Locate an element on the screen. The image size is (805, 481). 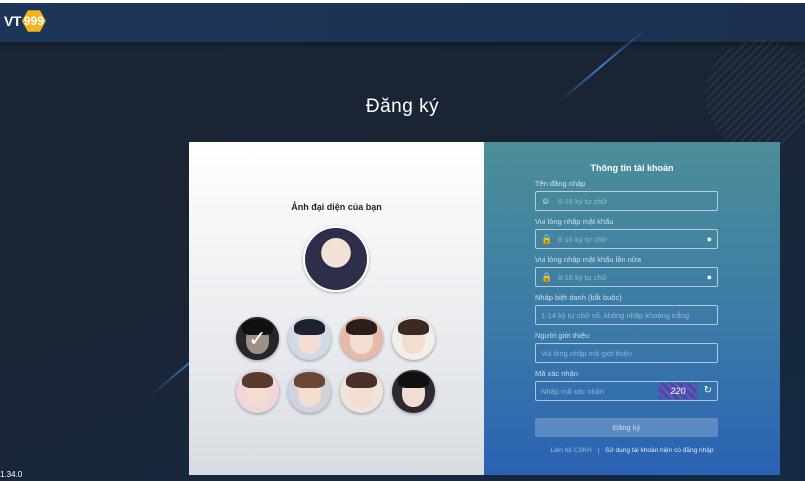
captcha-image: 220 is located at coordinates (678, 391).